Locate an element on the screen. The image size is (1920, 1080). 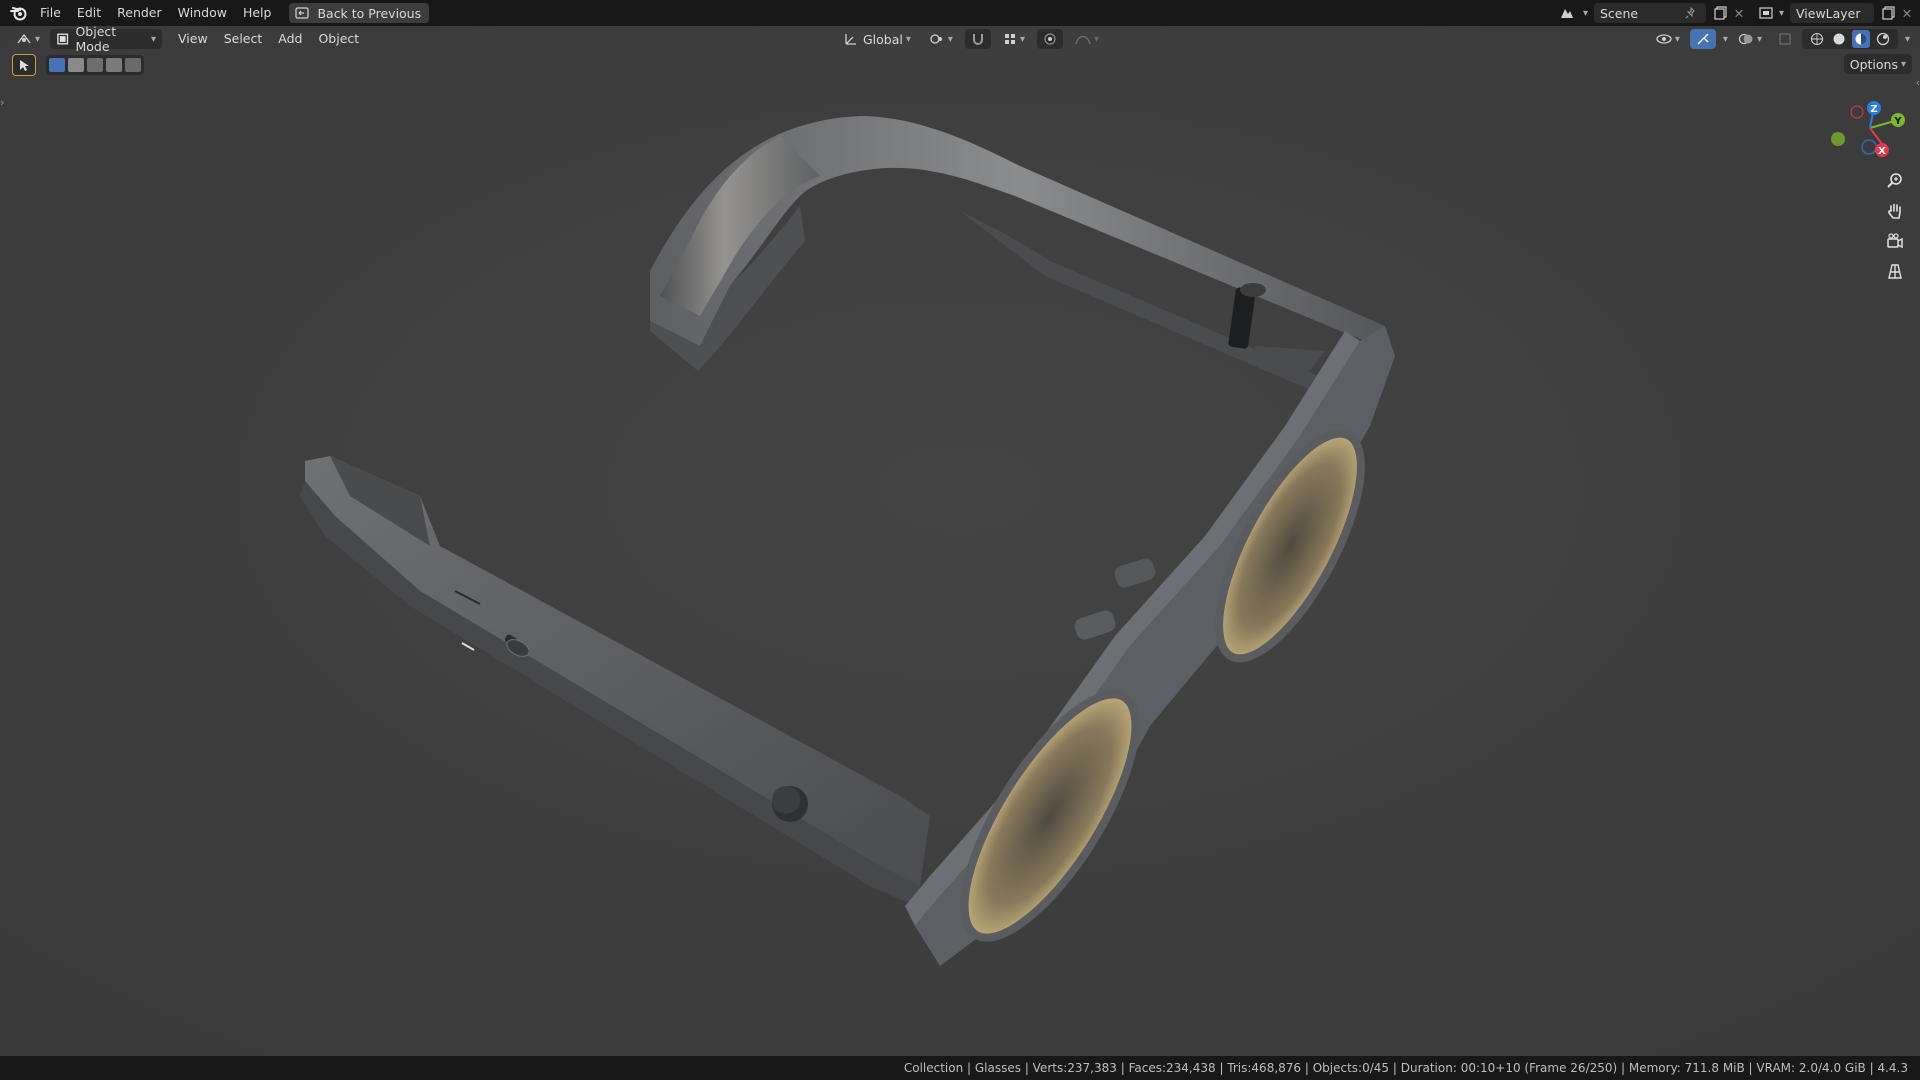
zoom-magnifier-icon is located at coordinates (1894, 180).